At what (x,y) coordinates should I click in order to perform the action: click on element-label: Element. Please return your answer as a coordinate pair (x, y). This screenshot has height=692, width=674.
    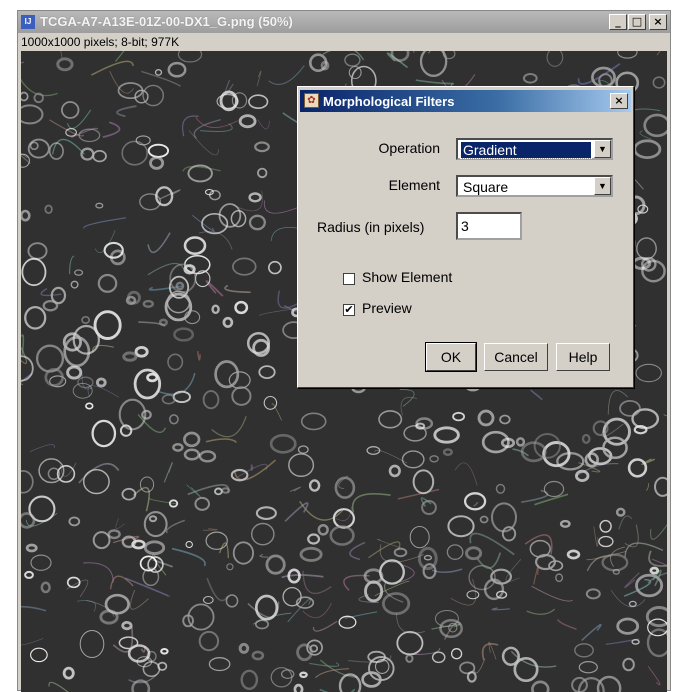
    Looking at the image, I should click on (414, 185).